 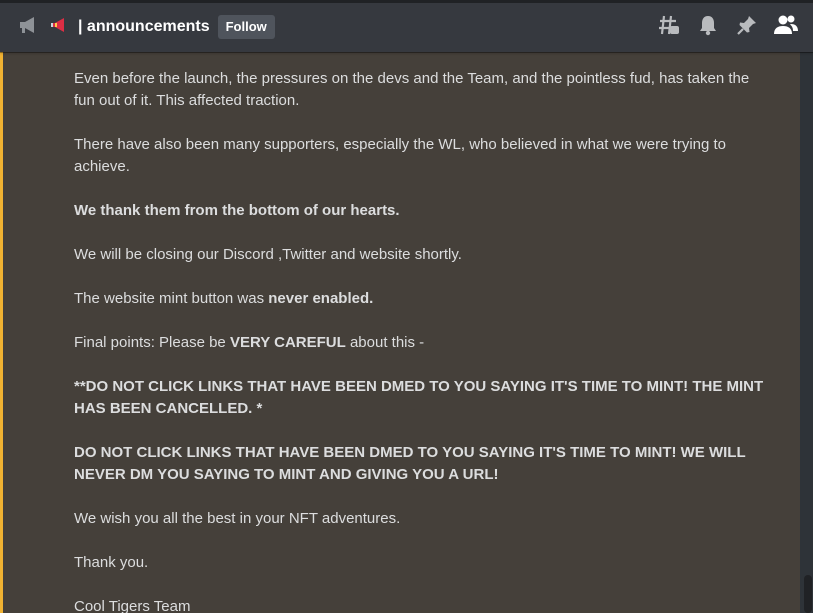 I want to click on members-icon, so click(x=786, y=27).